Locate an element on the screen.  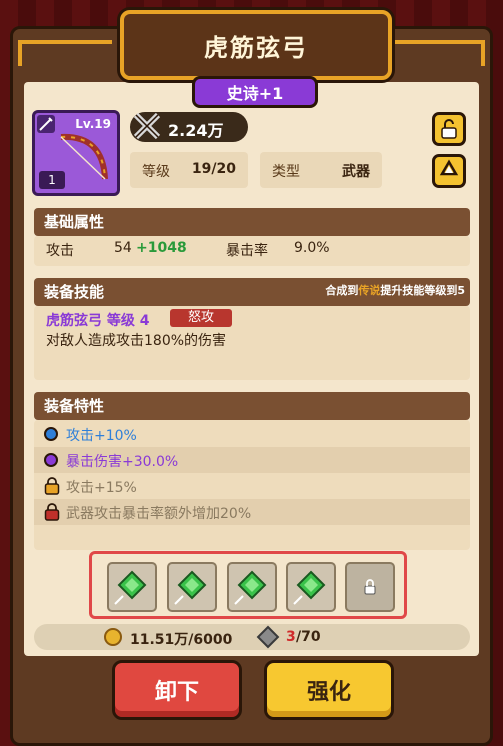
title-plate: 虎筋弦弓 is located at coordinates (256, 45).